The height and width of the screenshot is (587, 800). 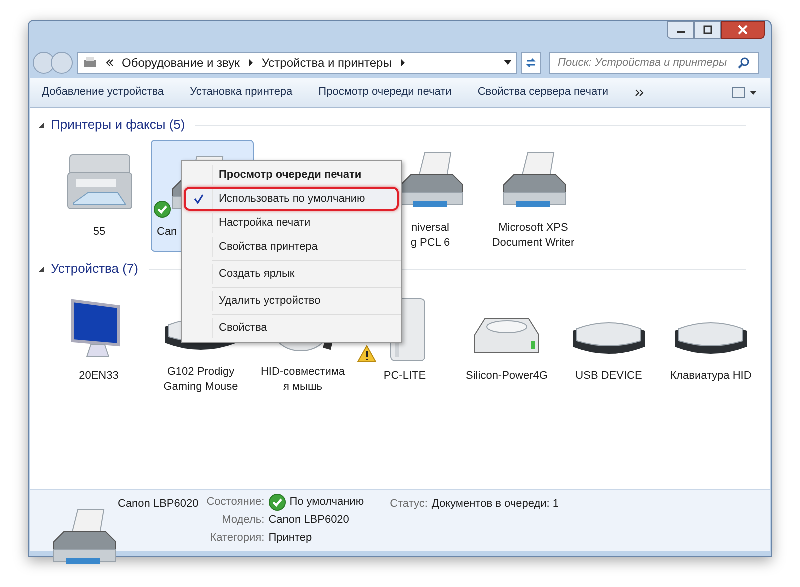 I want to click on device-label: USB DEVICE, so click(x=609, y=376).